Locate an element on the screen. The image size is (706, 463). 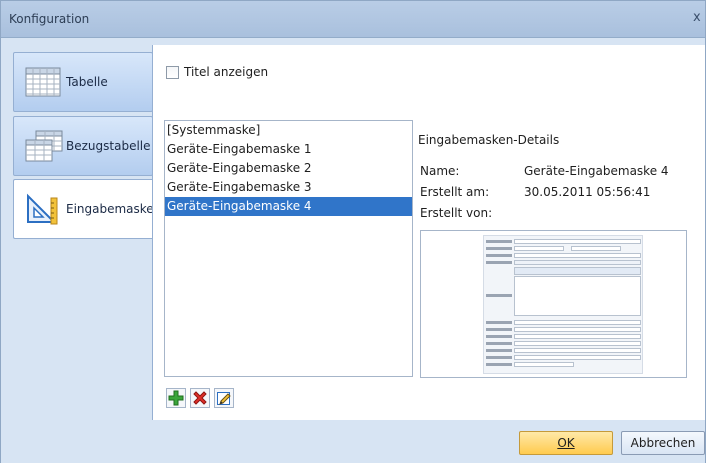
input-mask-icon is located at coordinates (44, 209).